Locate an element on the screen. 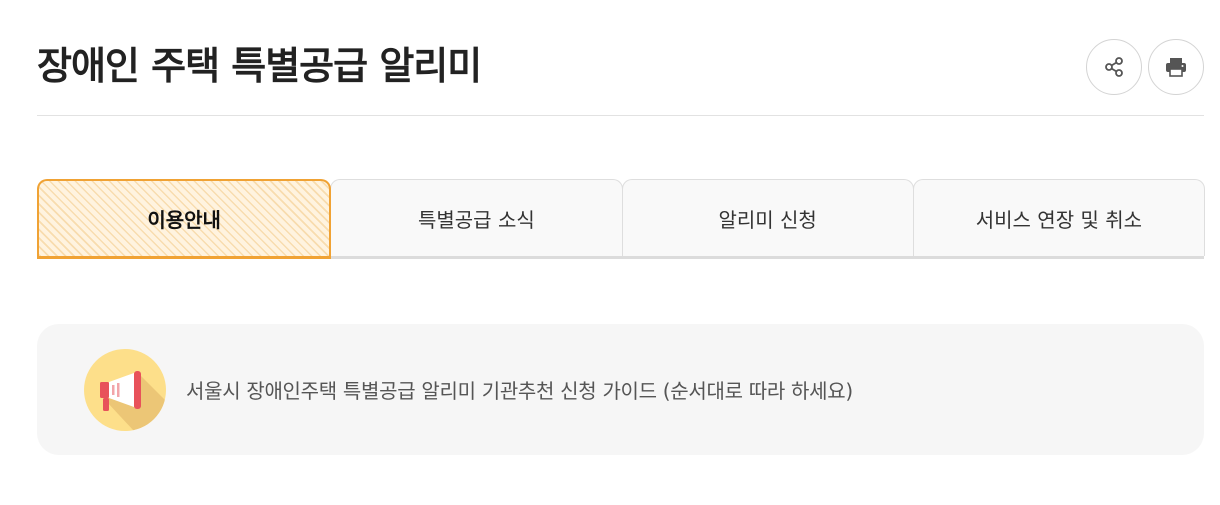 Image resolution: width=1220 pixels, height=505 pixels. page-title: 장애인 주택 특별공급 알리미 is located at coordinates (259, 66).